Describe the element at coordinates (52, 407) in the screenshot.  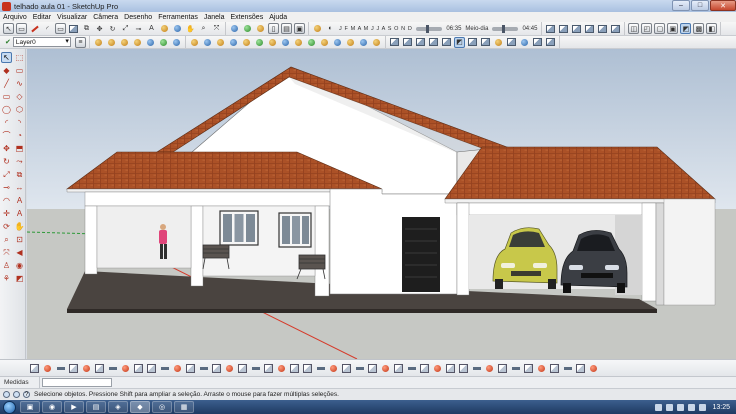
I see `taskbar-browser: ◉` at that location.